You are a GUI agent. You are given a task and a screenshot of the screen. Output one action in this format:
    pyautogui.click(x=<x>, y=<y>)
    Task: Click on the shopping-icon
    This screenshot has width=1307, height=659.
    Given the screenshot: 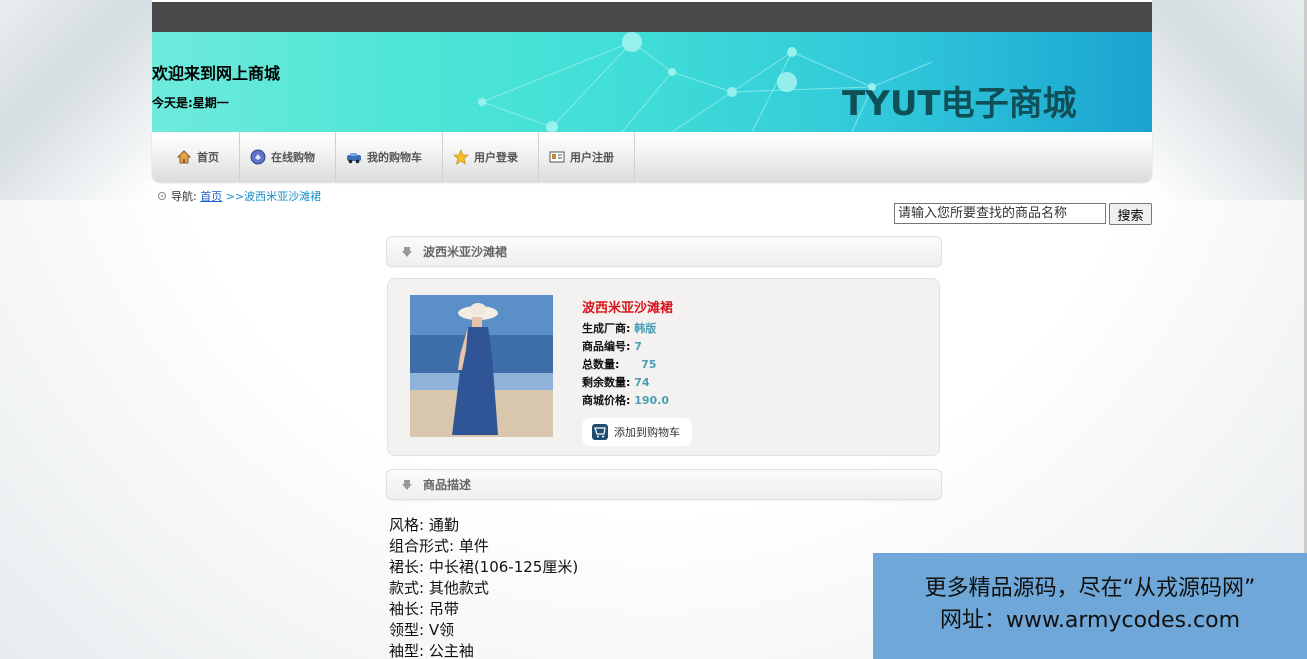 What is the action you would take?
    pyautogui.click(x=258, y=157)
    